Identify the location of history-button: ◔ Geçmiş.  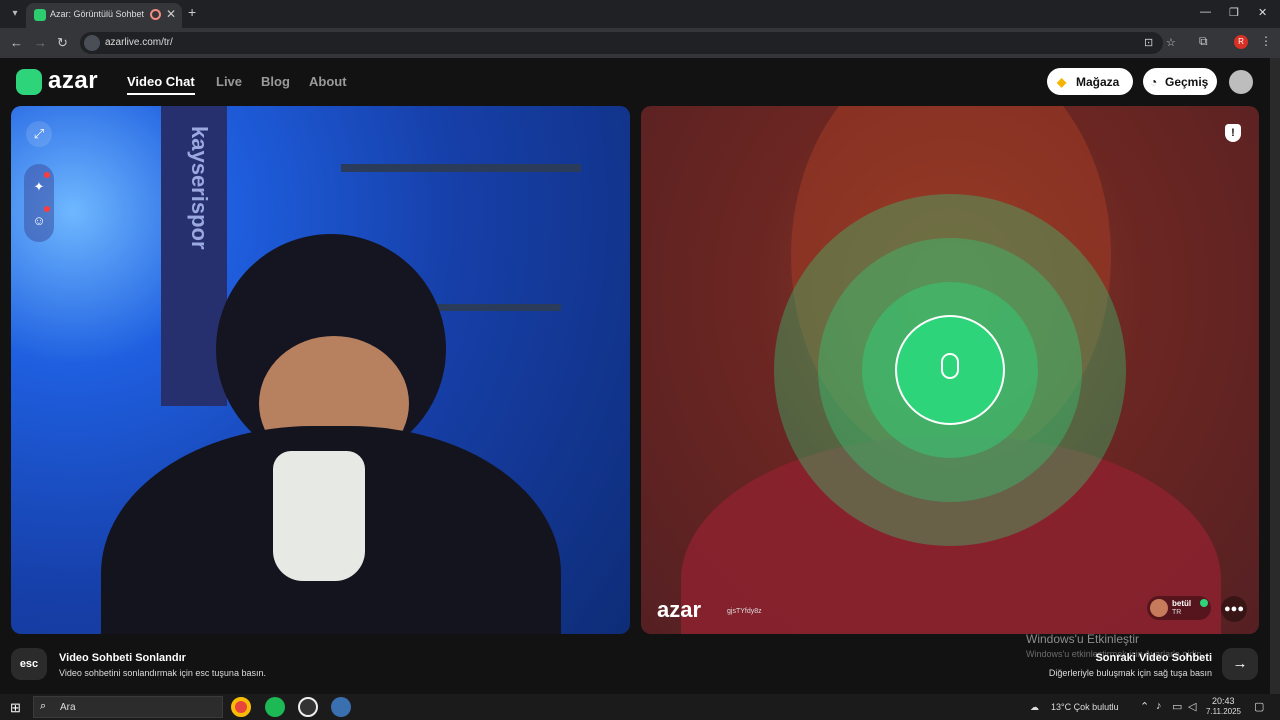
(1180, 81).